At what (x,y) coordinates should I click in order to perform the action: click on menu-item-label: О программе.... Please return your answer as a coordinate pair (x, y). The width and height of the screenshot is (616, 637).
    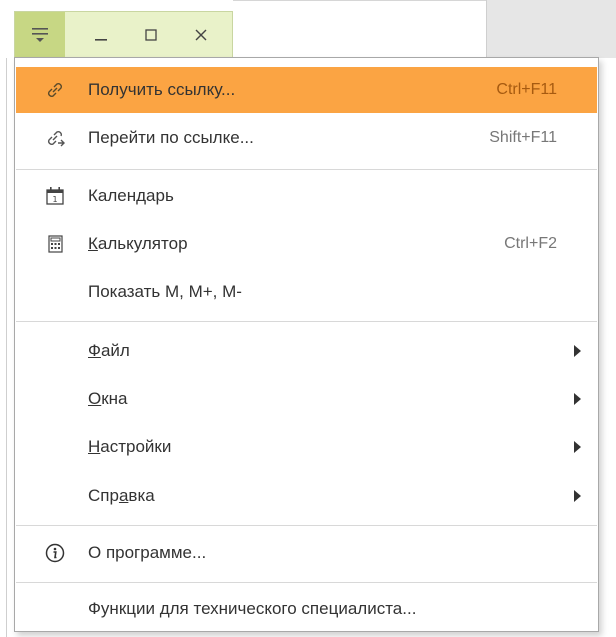
    Looking at the image, I should click on (147, 552).